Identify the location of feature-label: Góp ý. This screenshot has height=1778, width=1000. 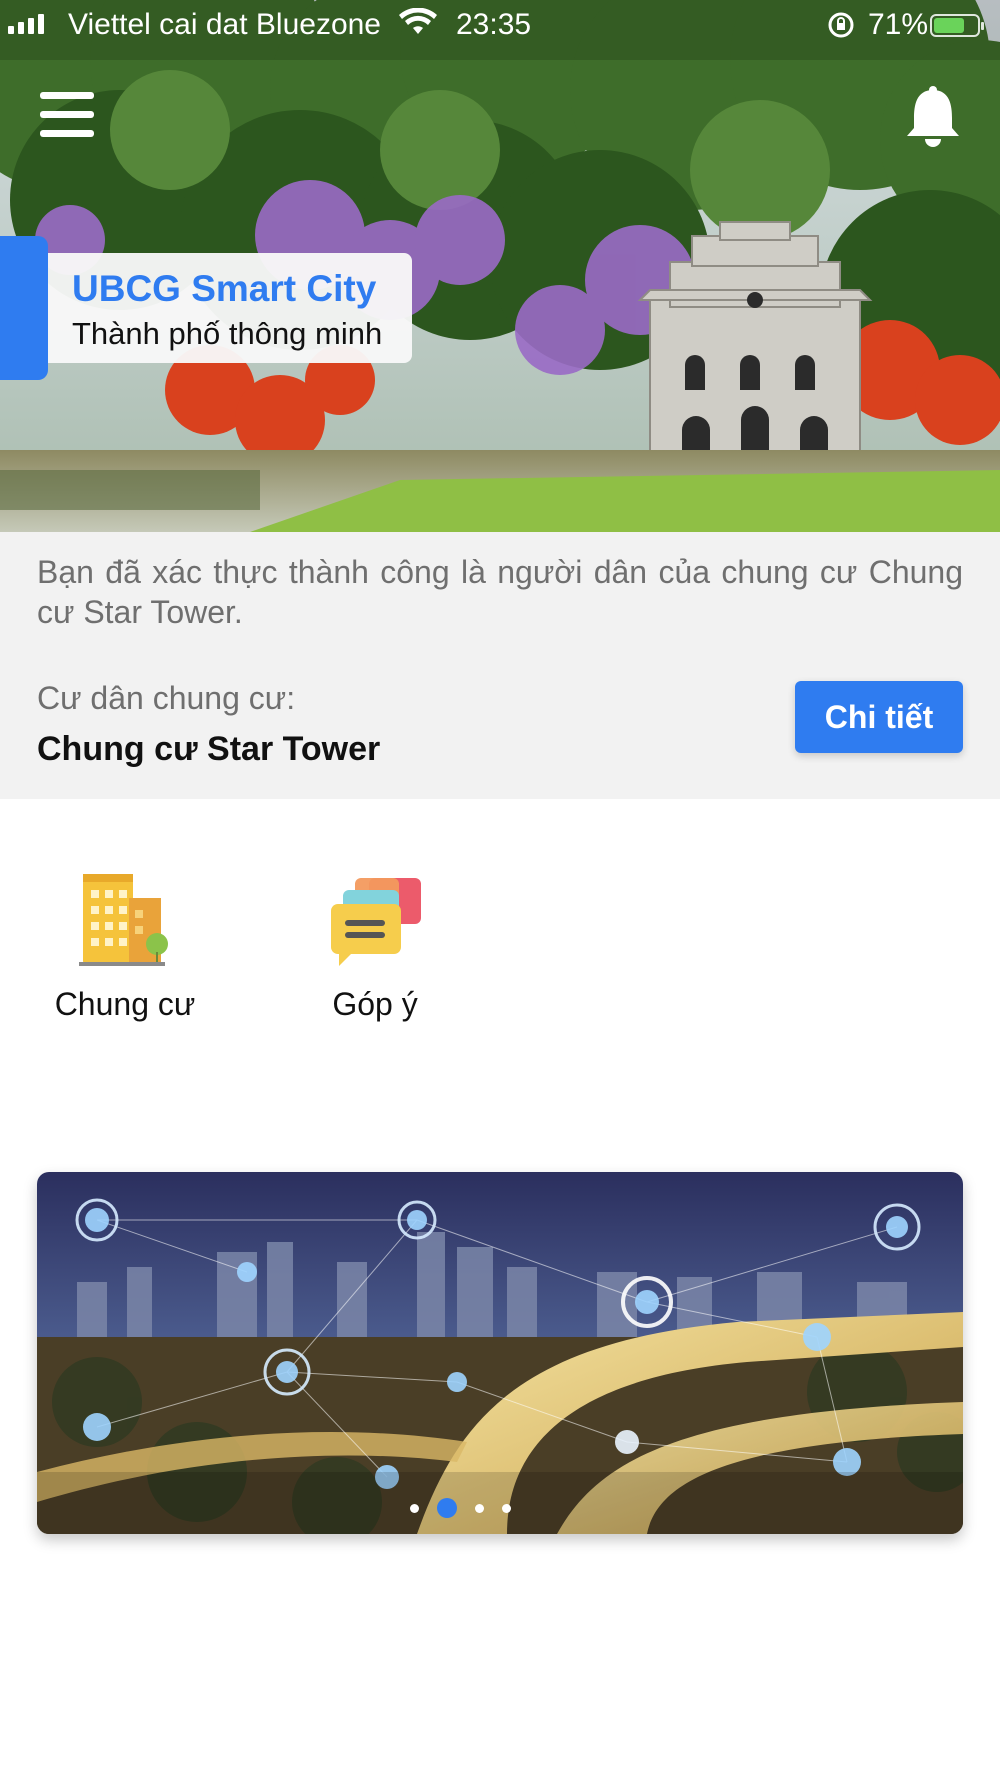
(375, 1004).